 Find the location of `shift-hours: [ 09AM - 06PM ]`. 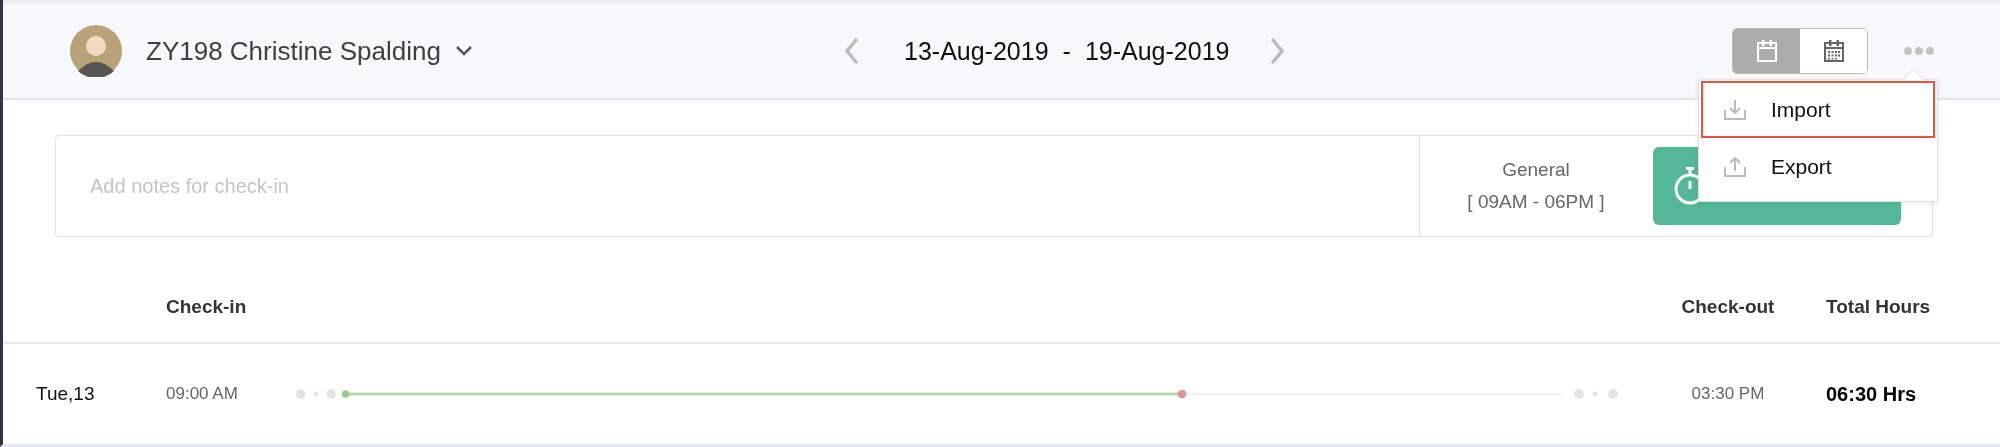

shift-hours: [ 09AM - 06PM ] is located at coordinates (1536, 202).